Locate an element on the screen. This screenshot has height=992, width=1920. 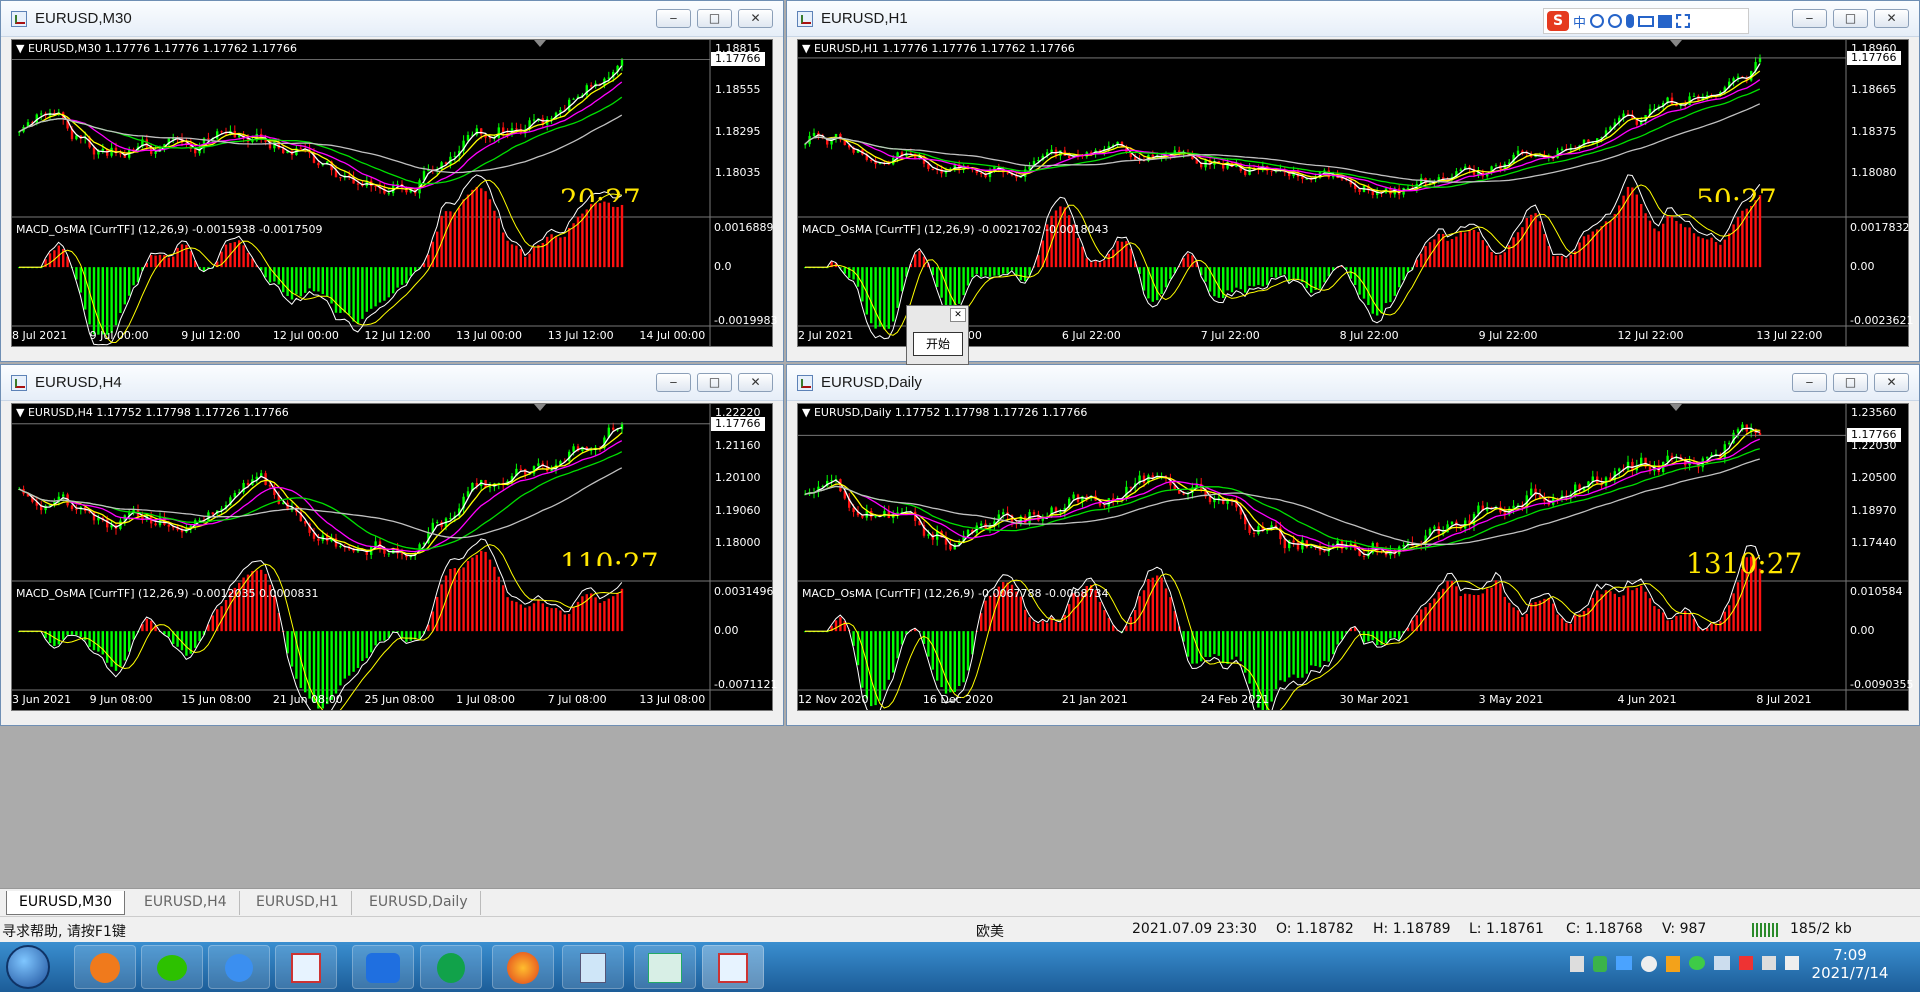
window-titlebar: EURUSD,M30 ‒ □ ✕ is located at coordinates (392, 19).